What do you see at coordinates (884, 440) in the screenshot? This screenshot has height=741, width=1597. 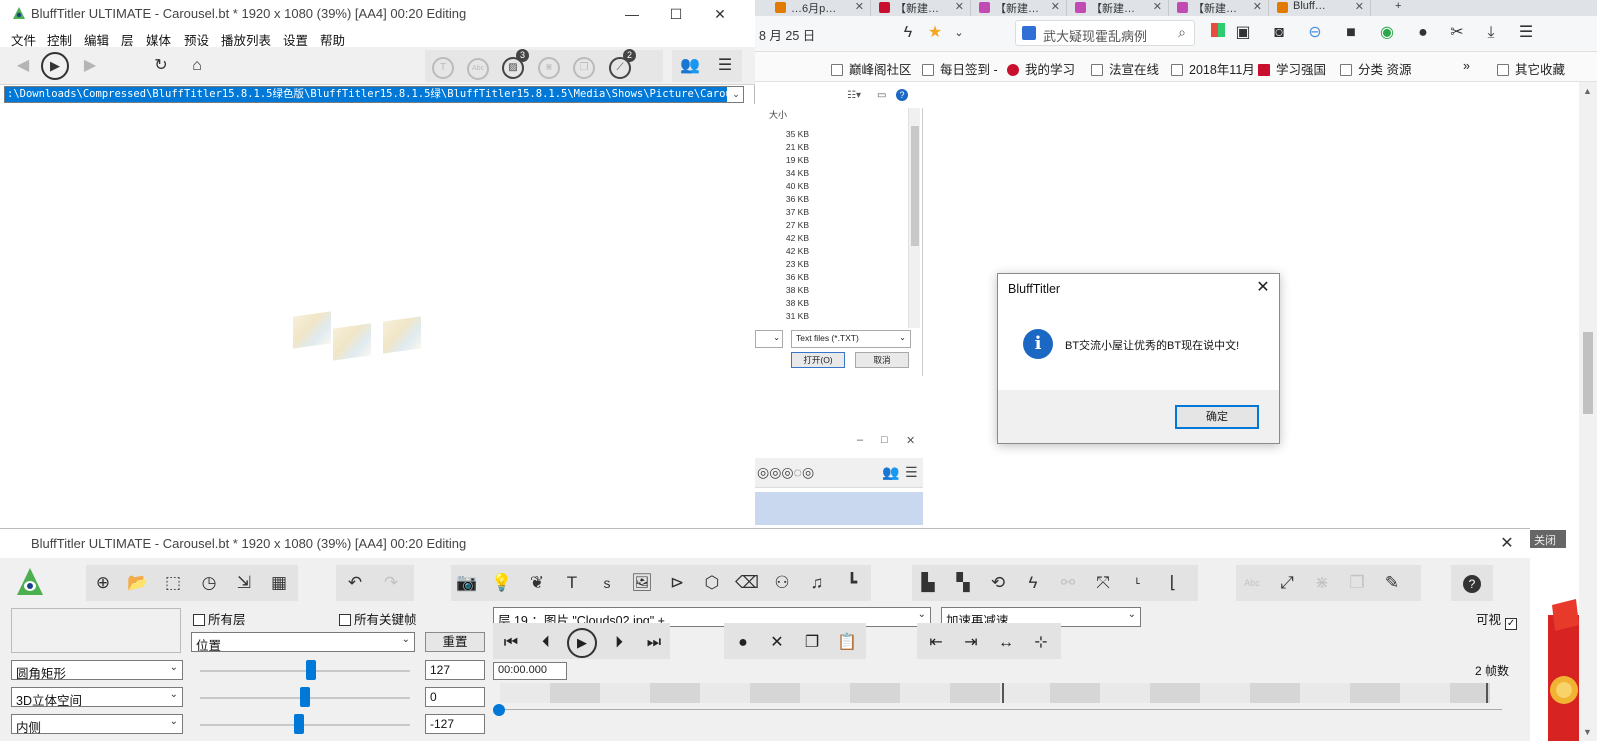 I see `maximize-icon: □` at bounding box center [884, 440].